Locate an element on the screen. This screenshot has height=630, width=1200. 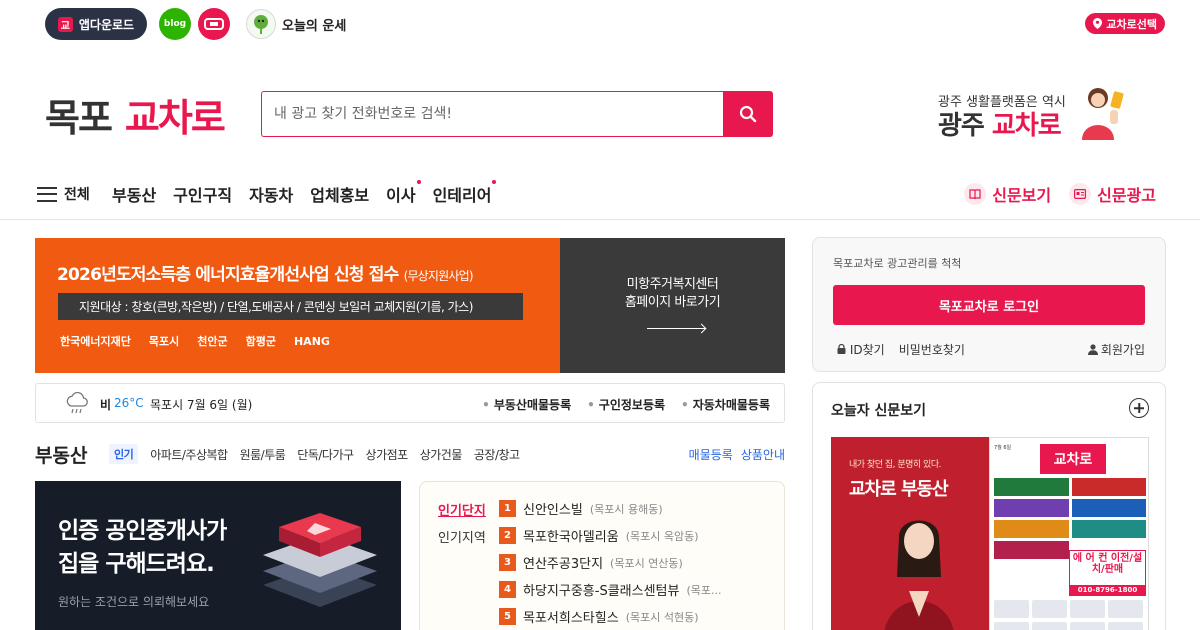
nav-item-real-estate: 부동산 is located at coordinates (134, 194).